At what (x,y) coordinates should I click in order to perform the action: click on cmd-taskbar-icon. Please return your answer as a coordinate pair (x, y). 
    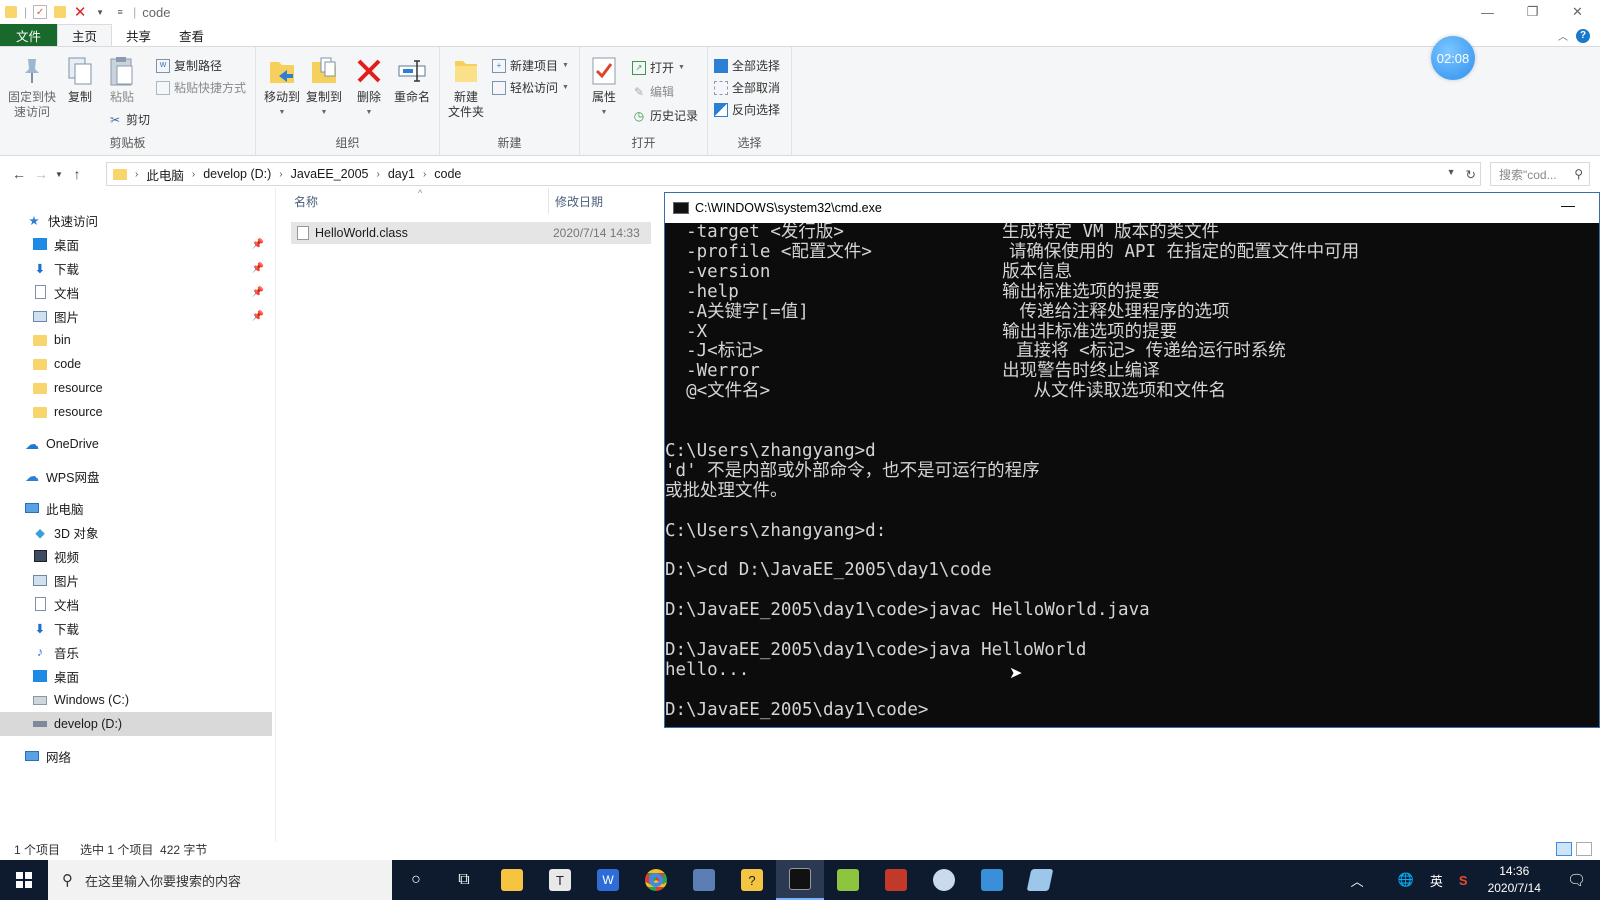
    Looking at the image, I should click on (800, 880).